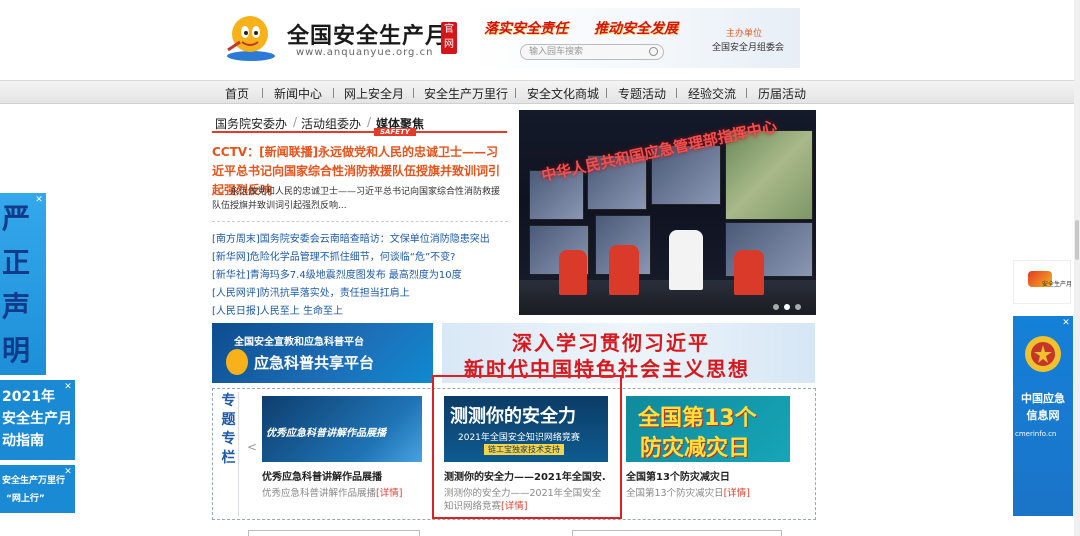  What do you see at coordinates (611, 343) in the screenshot?
I see `study-line-1: 深入学习贯彻习近平` at bounding box center [611, 343].